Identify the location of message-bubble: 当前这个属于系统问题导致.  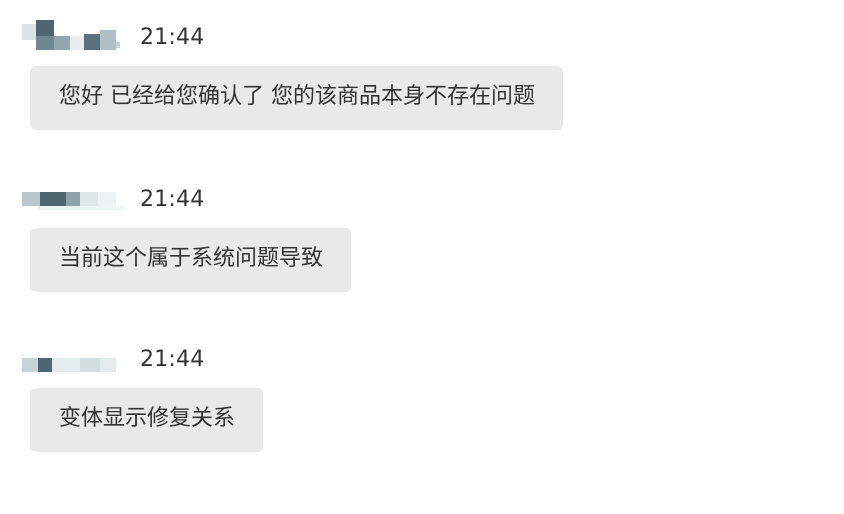
(191, 260).